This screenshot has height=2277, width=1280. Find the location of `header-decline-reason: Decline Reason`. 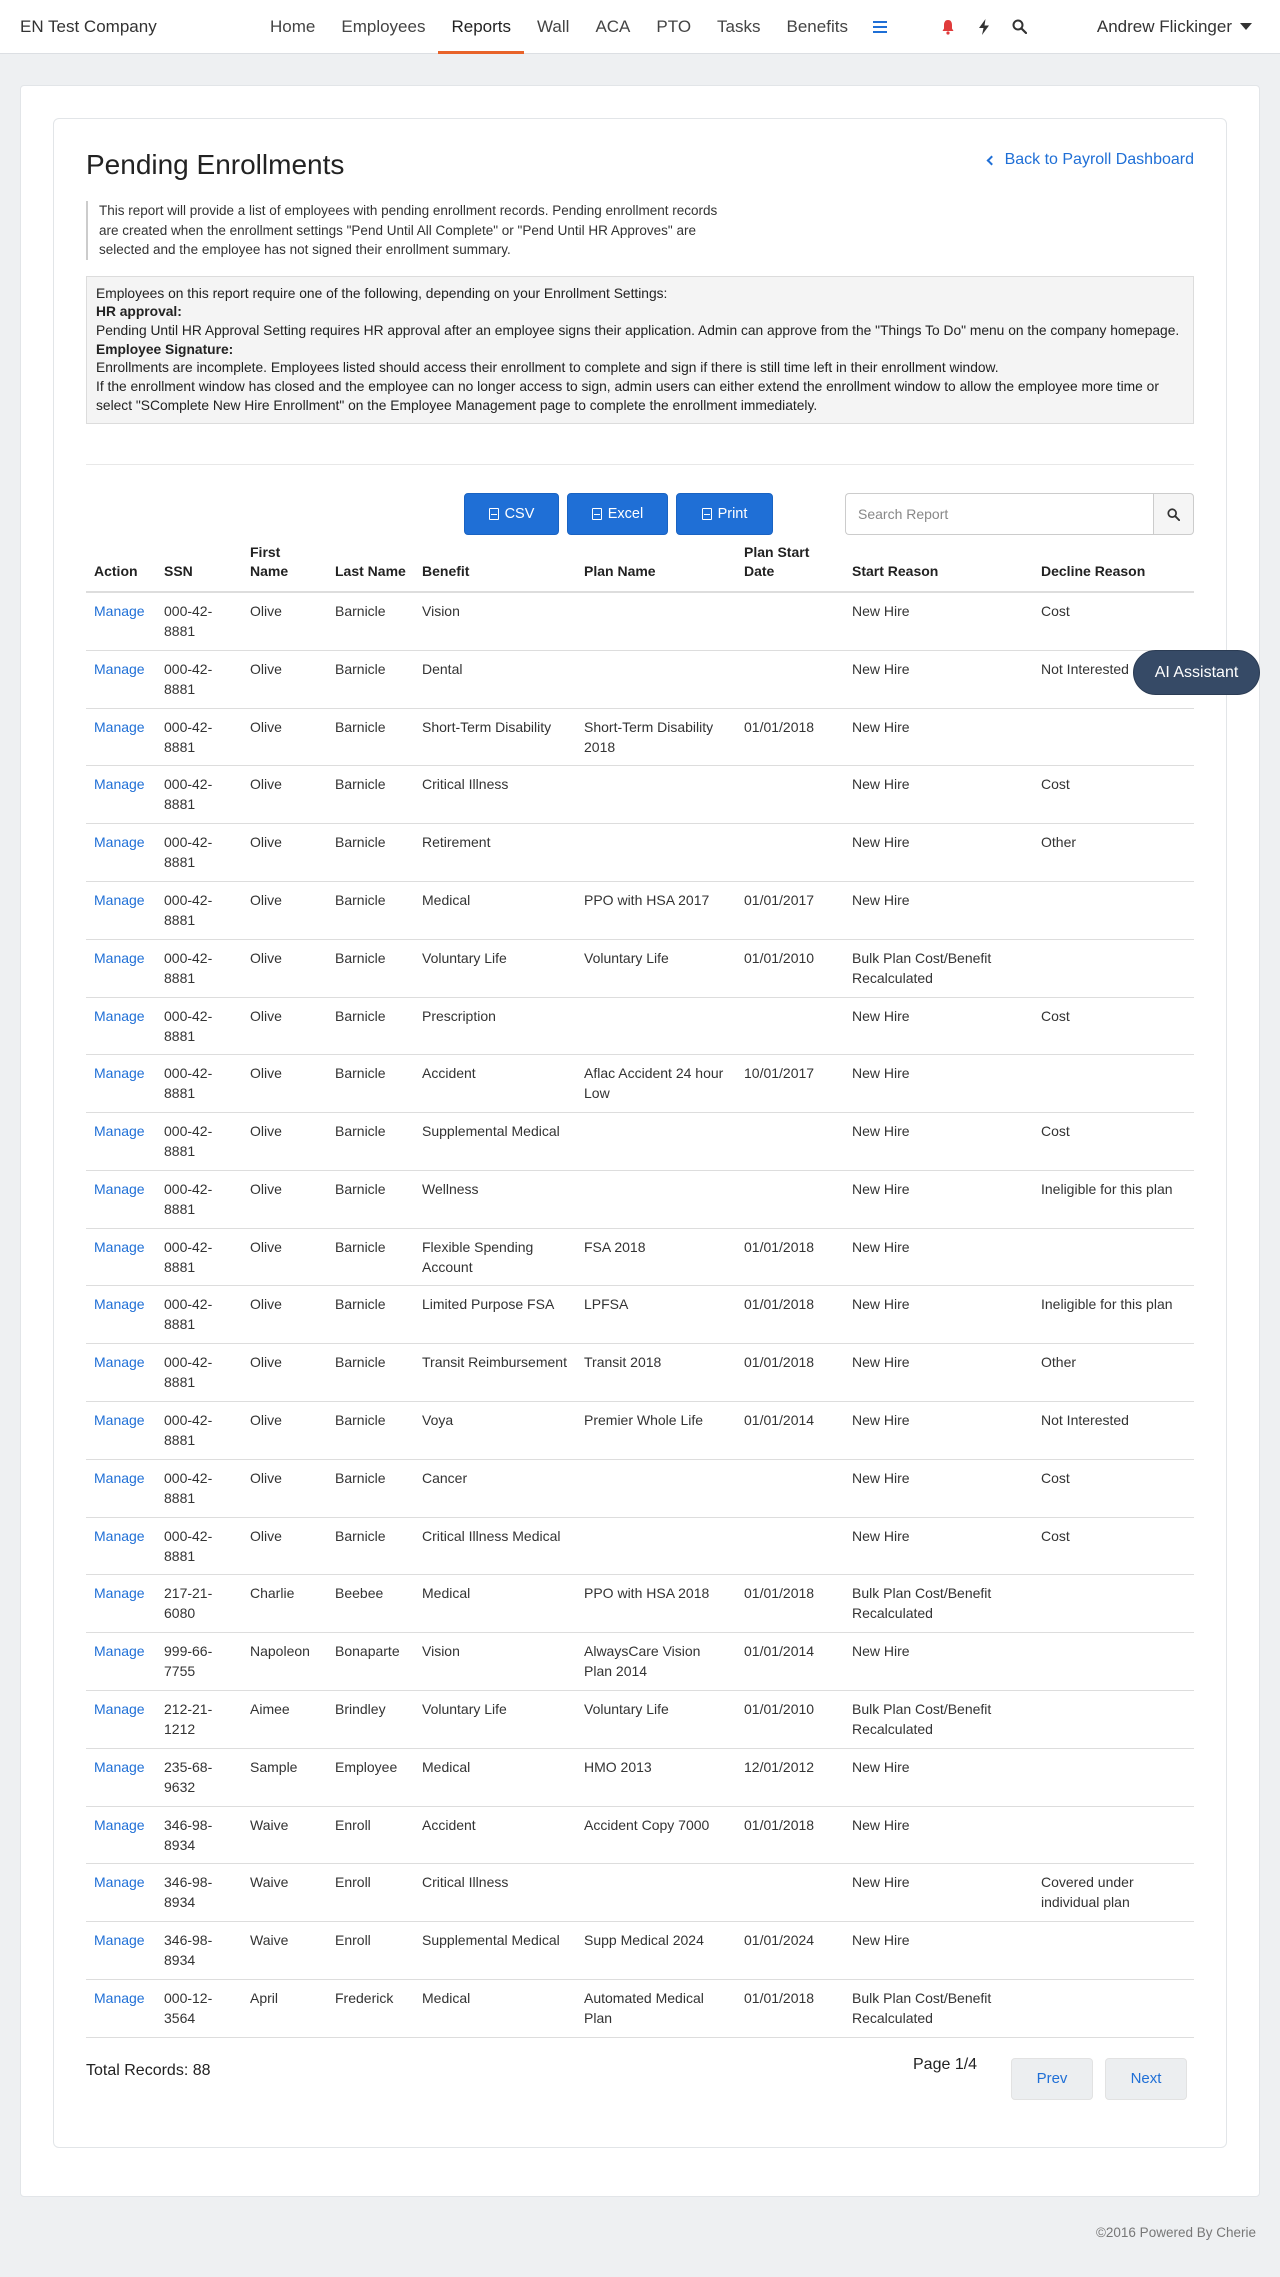

header-decline-reason: Decline Reason is located at coordinates (1113, 568).